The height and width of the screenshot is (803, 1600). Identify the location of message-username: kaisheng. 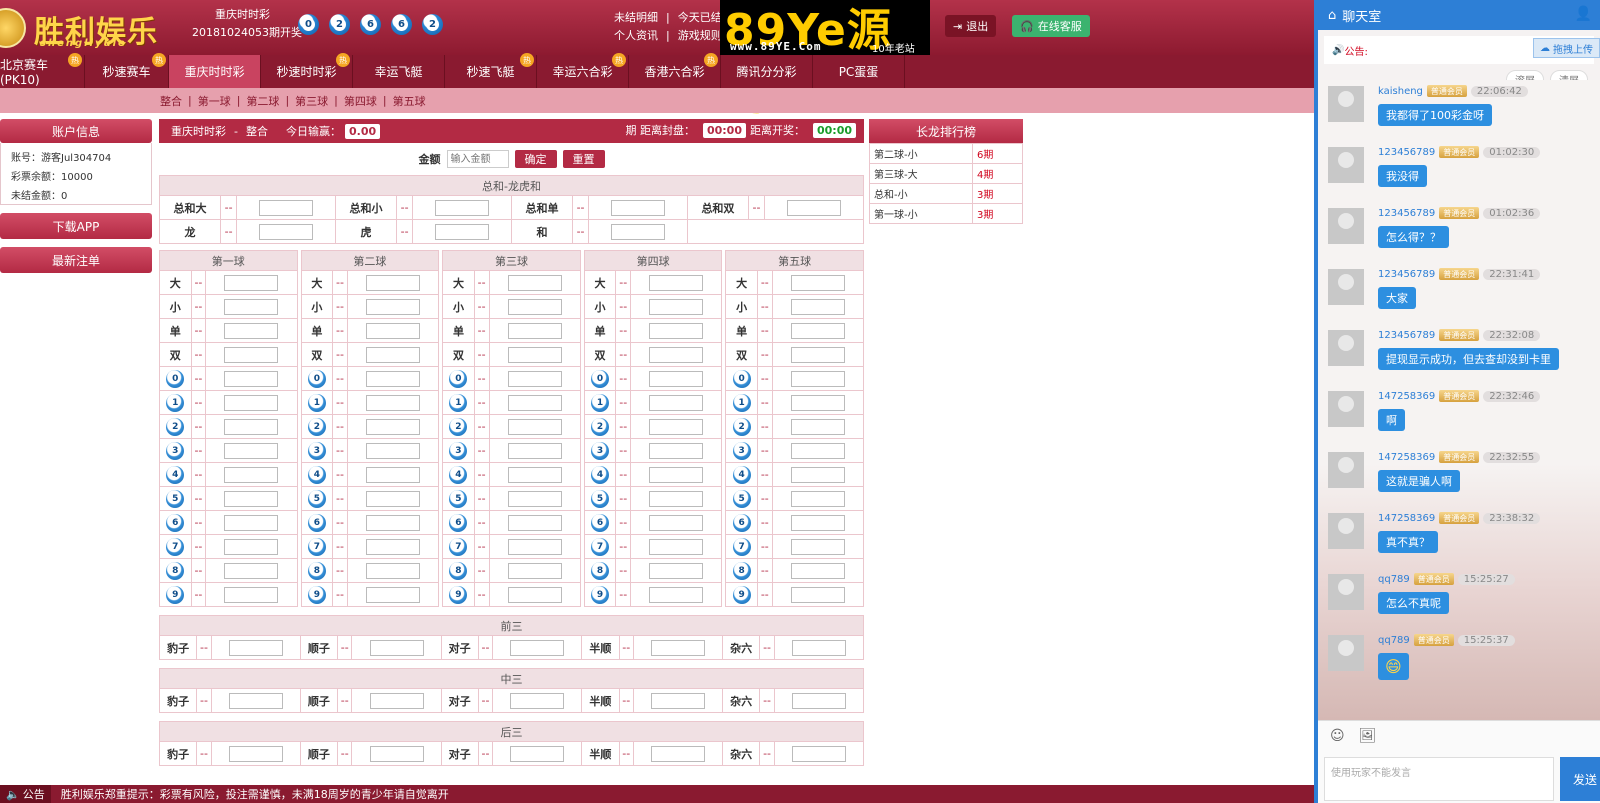
(1400, 91).